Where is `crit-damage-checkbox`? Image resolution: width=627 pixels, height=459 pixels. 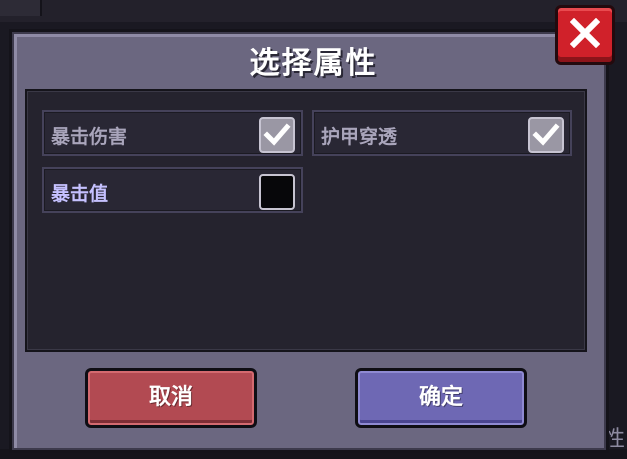 crit-damage-checkbox is located at coordinates (277, 135).